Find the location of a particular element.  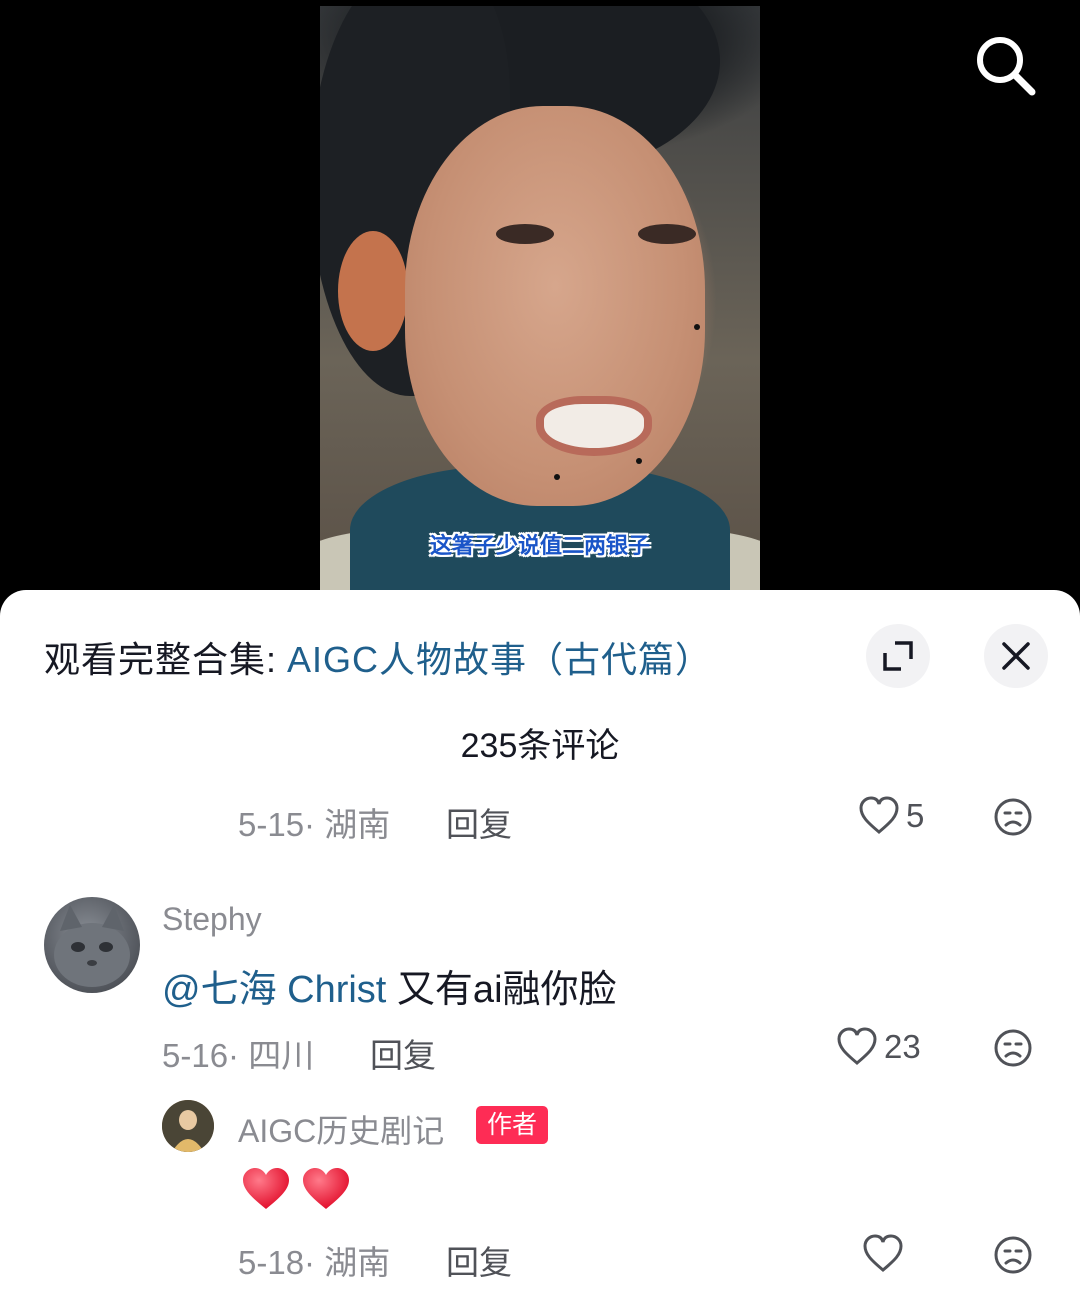

video-scene-eye-right is located at coordinates (667, 234).